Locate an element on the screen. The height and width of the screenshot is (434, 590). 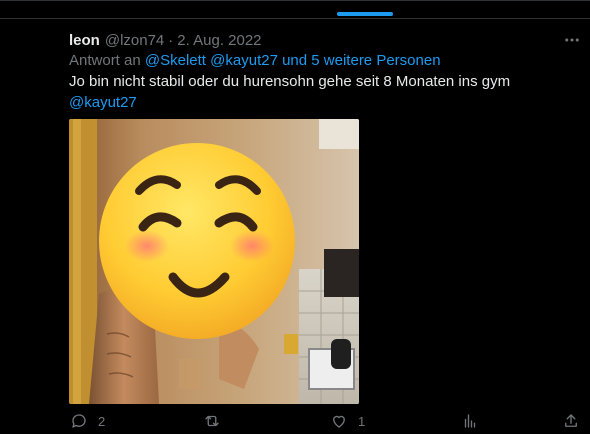
retweet-button is located at coordinates (217, 421).